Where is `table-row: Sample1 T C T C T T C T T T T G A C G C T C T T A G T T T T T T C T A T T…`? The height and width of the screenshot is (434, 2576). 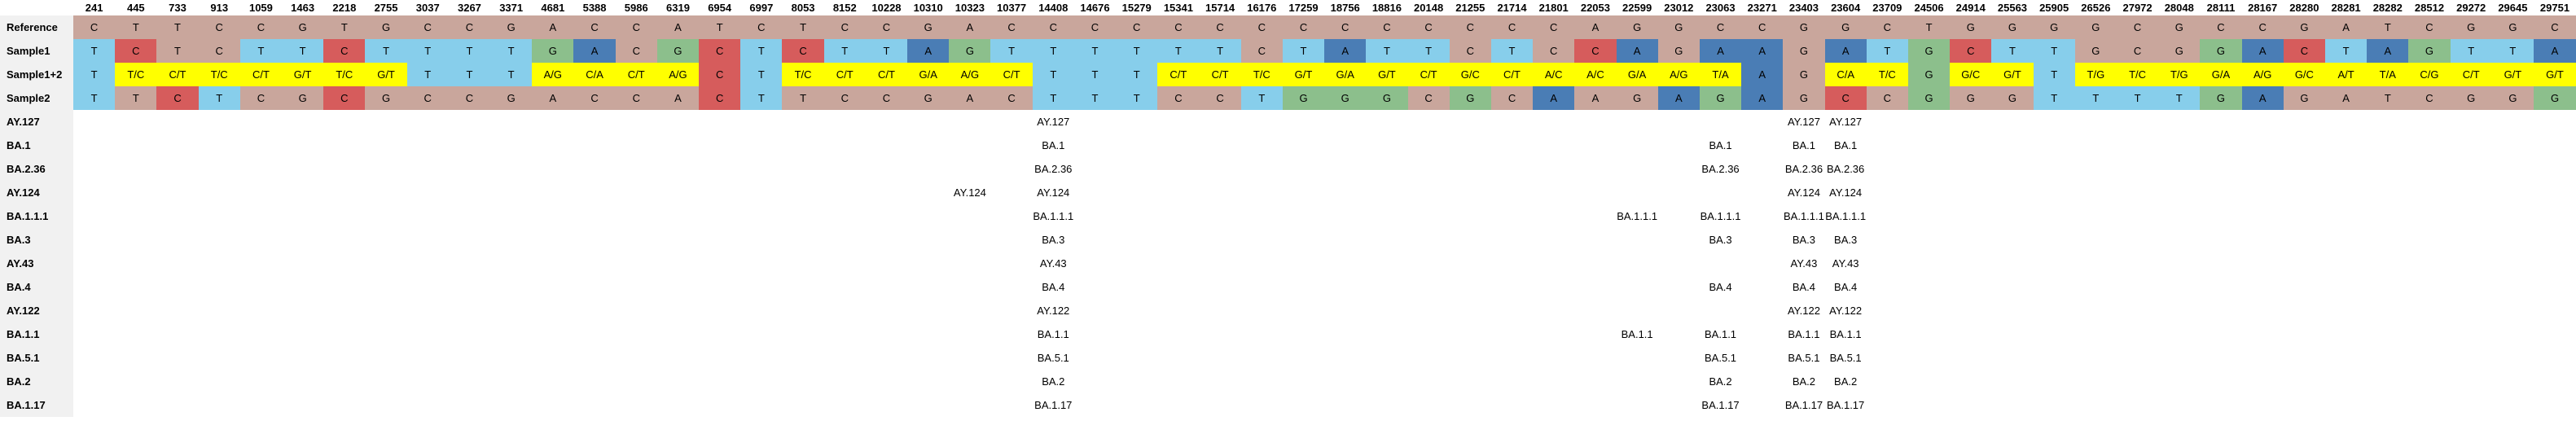
table-row: Sample1 T C T C T T C T T T T G A C G C T C T T A G T T T T T T C T A T T… is located at coordinates (1288, 51).